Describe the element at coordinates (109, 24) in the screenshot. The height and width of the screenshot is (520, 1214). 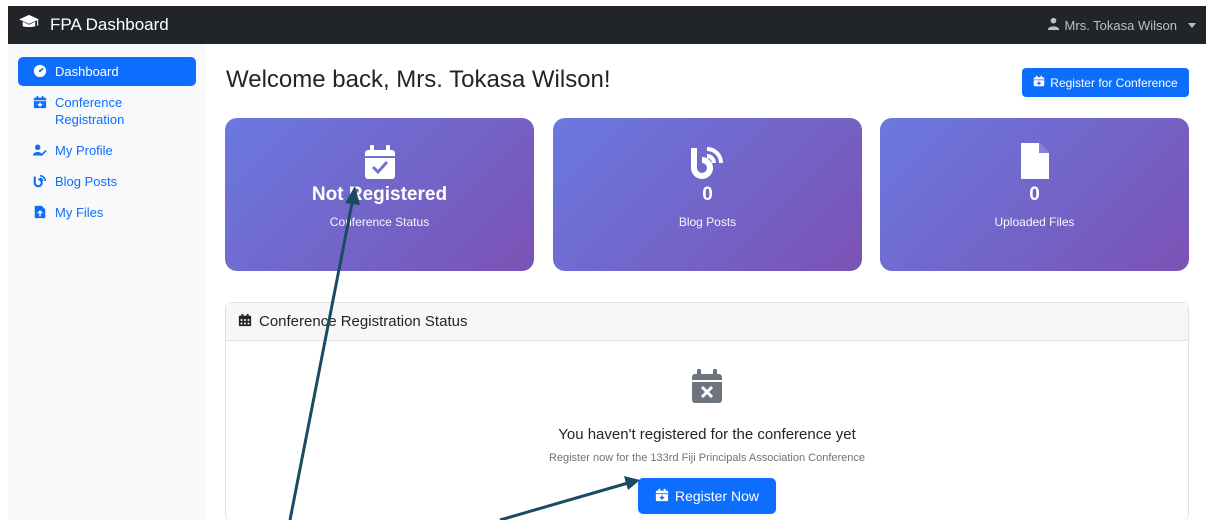
I see `brand-title: FPA Dashboard` at that location.